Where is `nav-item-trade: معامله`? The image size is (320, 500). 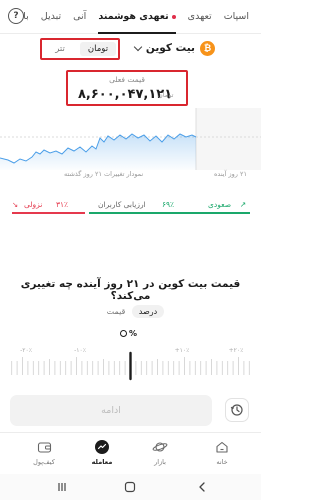
nav-item-trade: معامله is located at coordinates (102, 451).